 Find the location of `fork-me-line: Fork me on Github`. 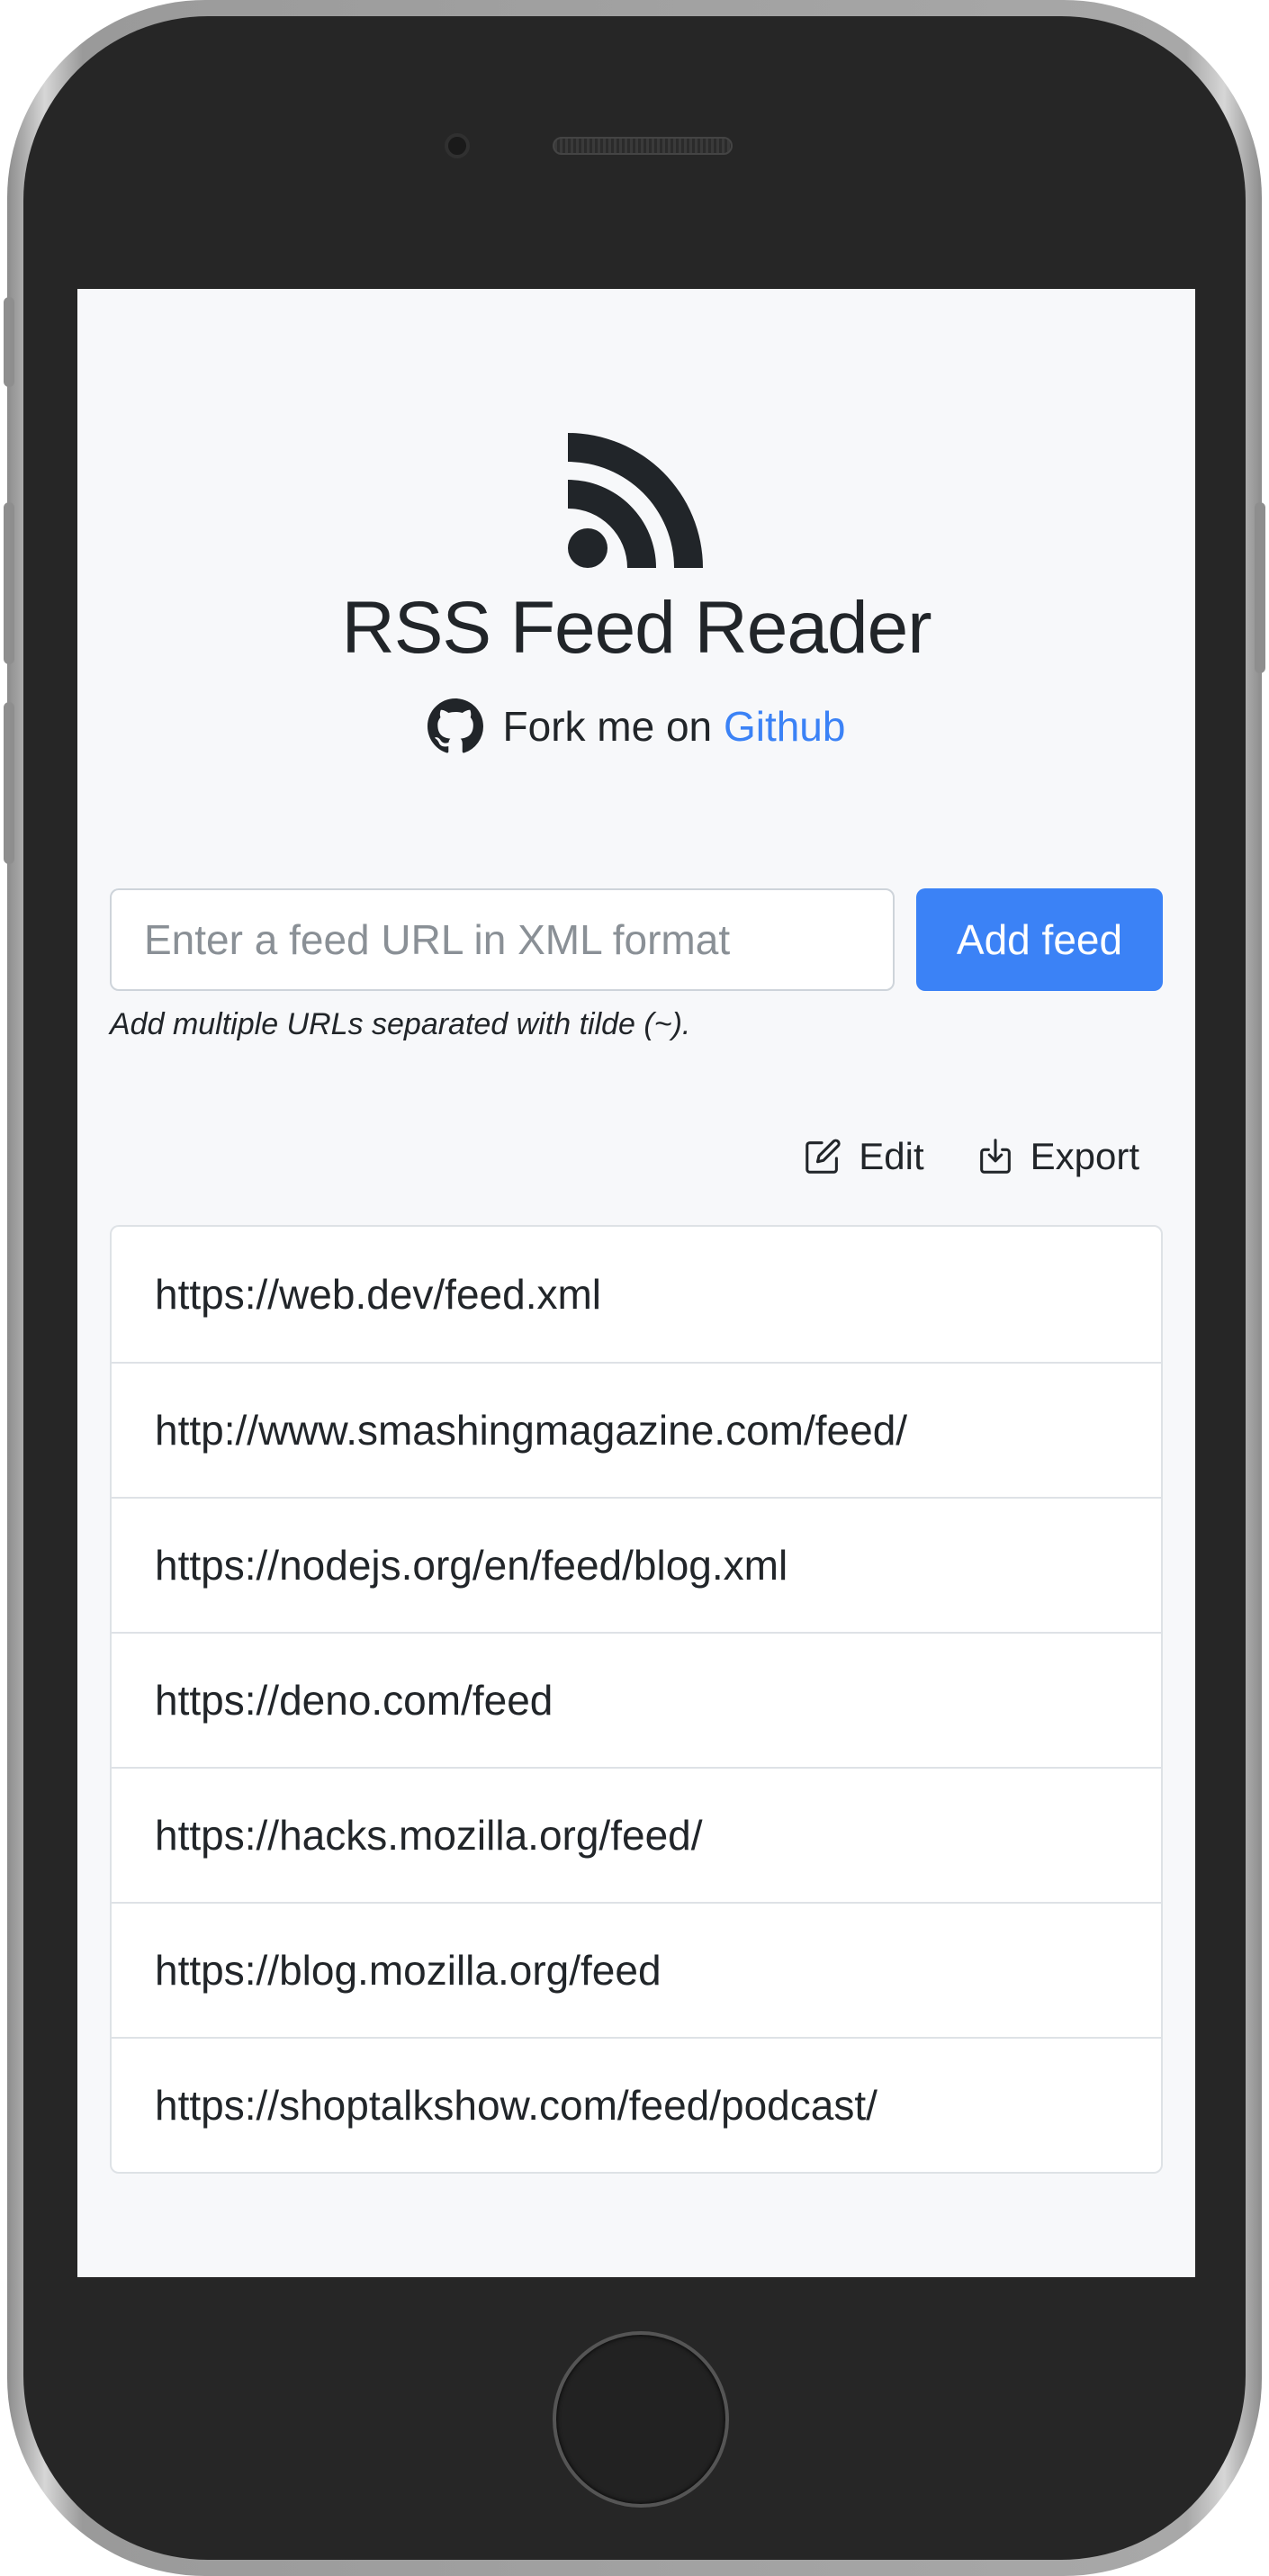

fork-me-line: Fork me on Github is located at coordinates (636, 726).